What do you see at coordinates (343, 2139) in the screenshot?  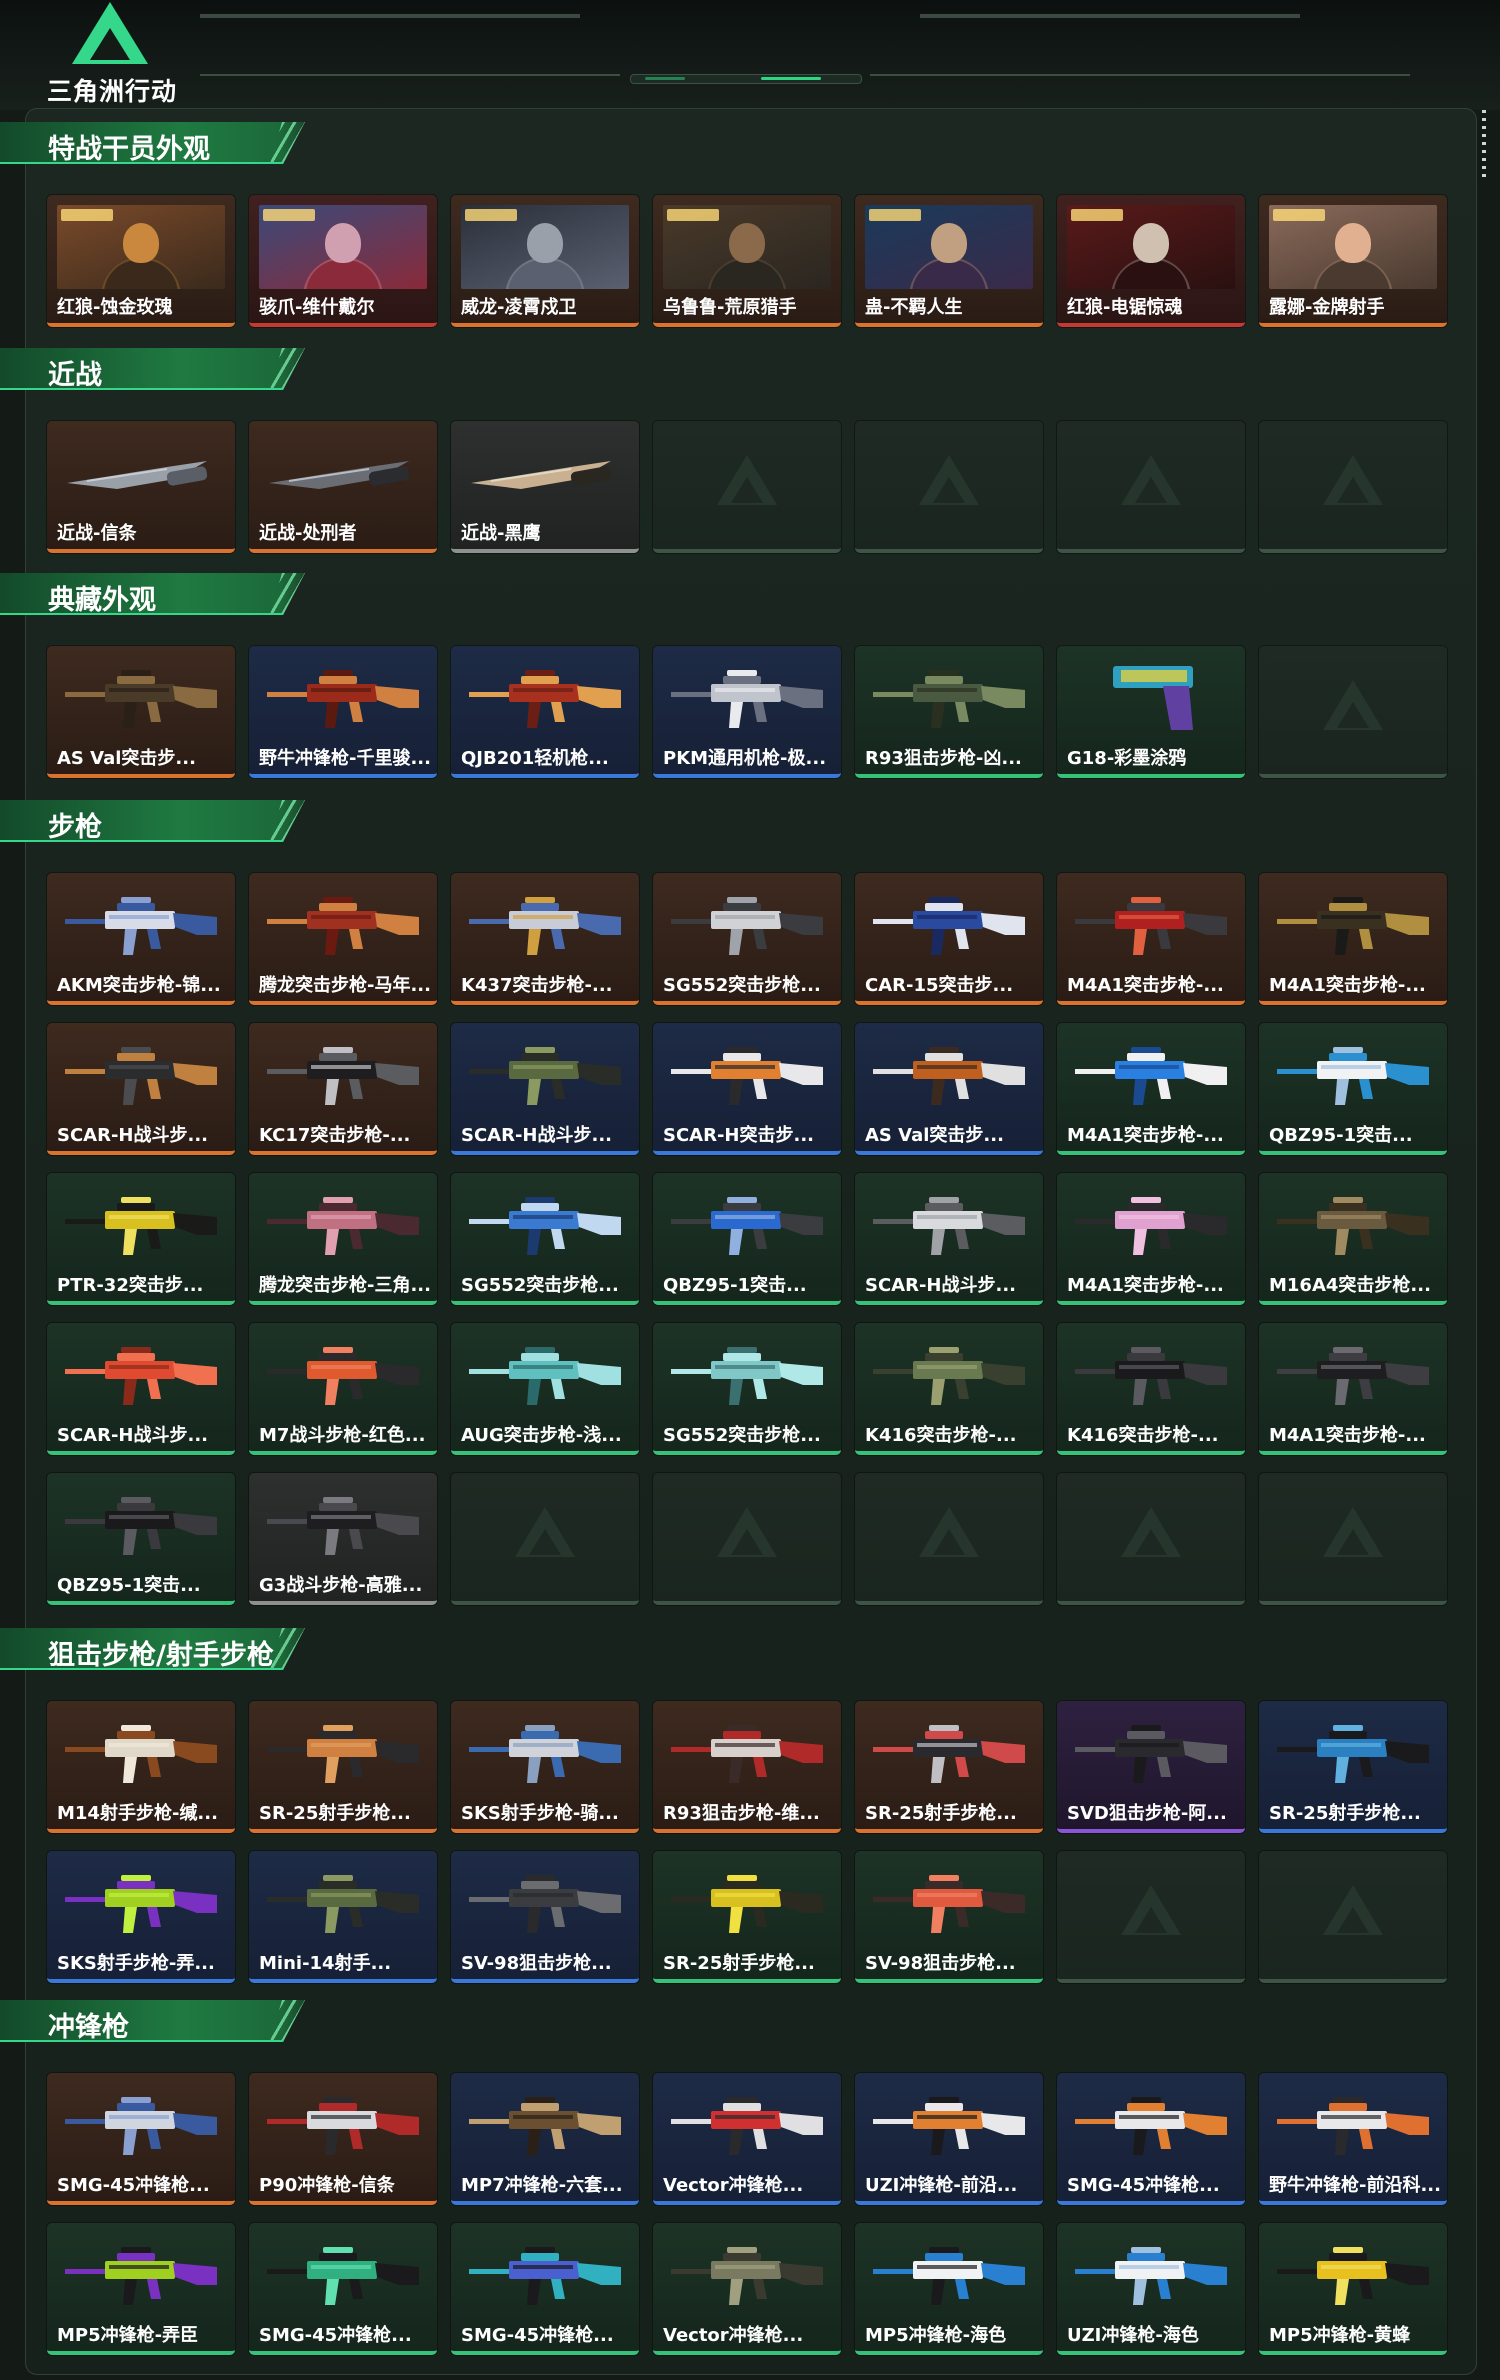 I see `item-card: P90冲锋枪-信条` at bounding box center [343, 2139].